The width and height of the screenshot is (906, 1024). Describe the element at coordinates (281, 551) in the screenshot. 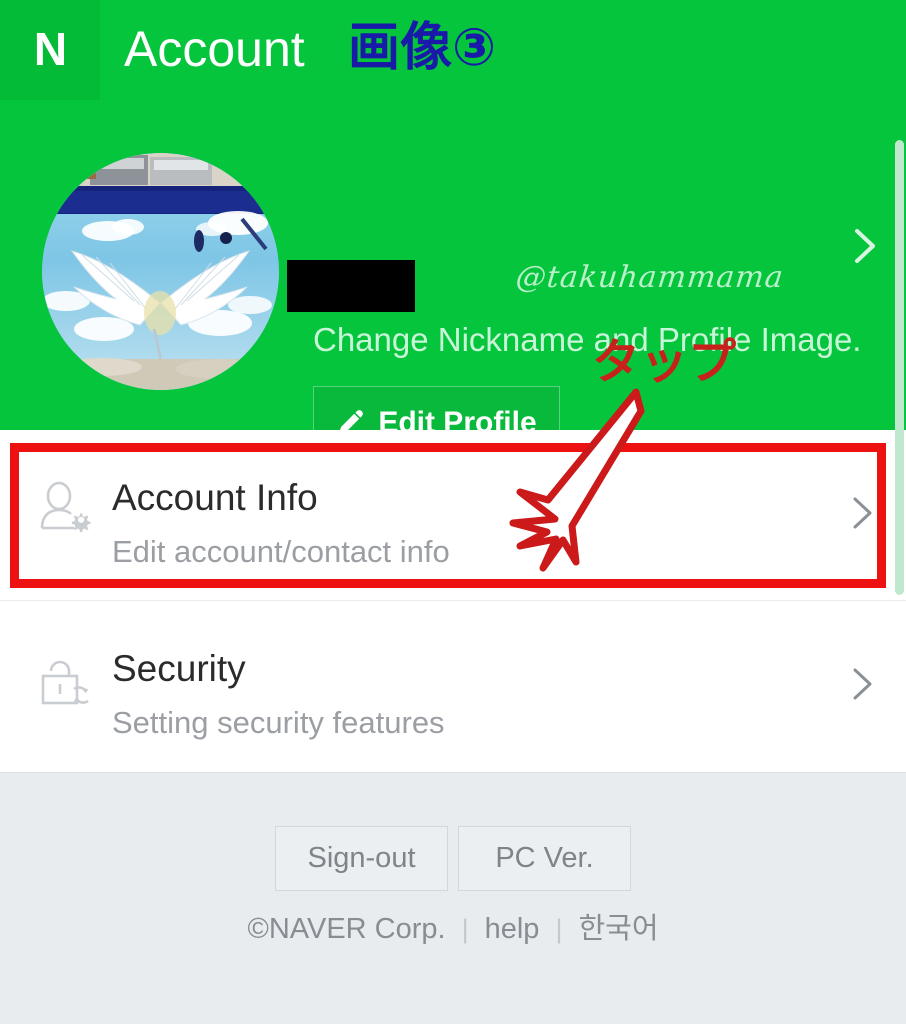

I see `list-item-subtitle: Edit account/contact info` at that location.